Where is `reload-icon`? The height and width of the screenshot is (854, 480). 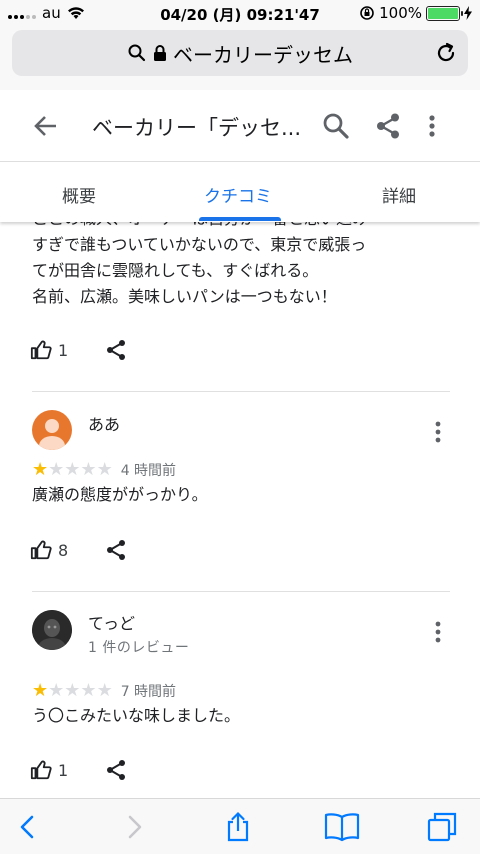
reload-icon is located at coordinates (446, 53).